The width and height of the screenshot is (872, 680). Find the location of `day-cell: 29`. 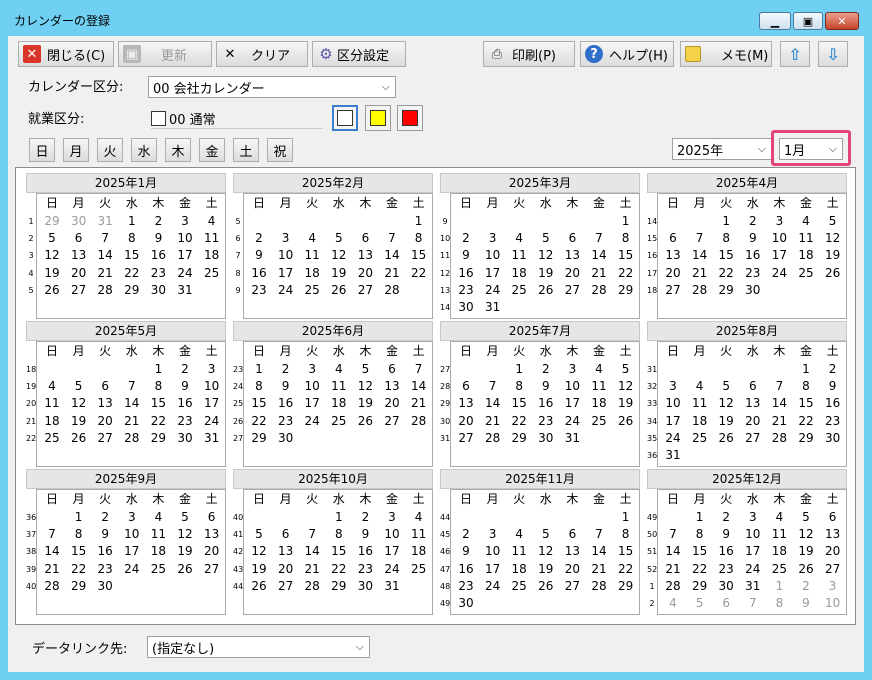

day-cell: 29 is located at coordinates (519, 438).